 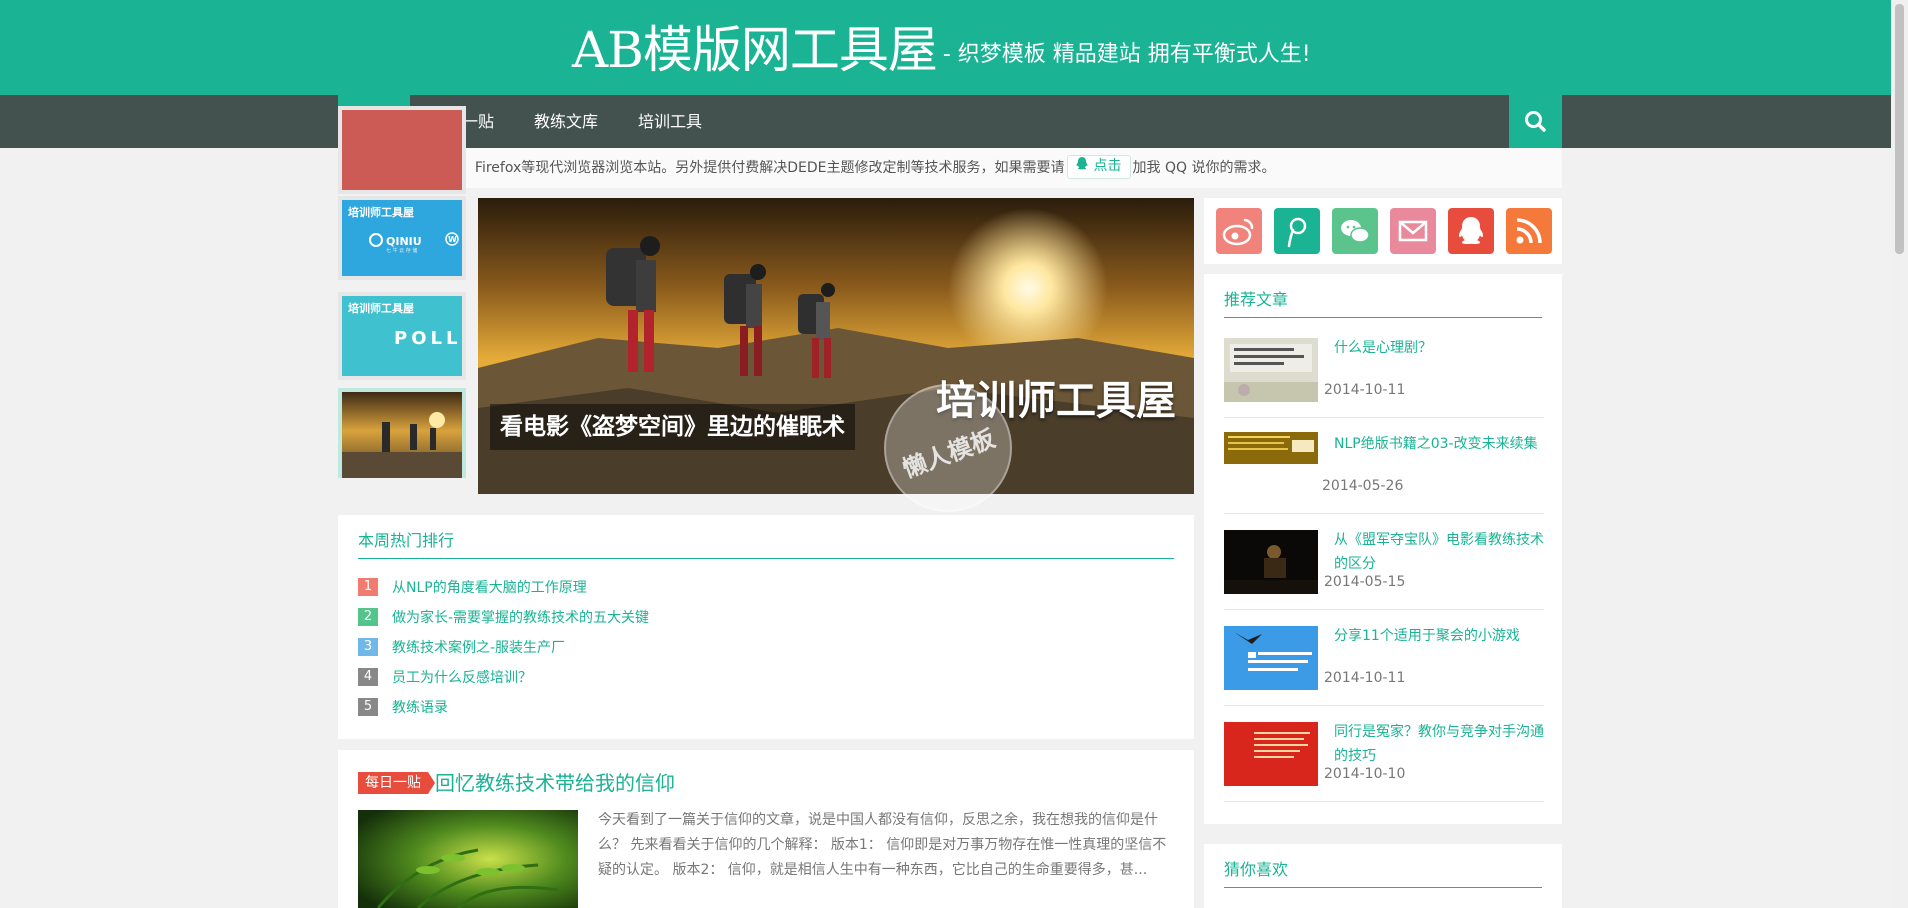 I want to click on article-title: 回忆教练技术带给我的信仰, so click(x=555, y=781).